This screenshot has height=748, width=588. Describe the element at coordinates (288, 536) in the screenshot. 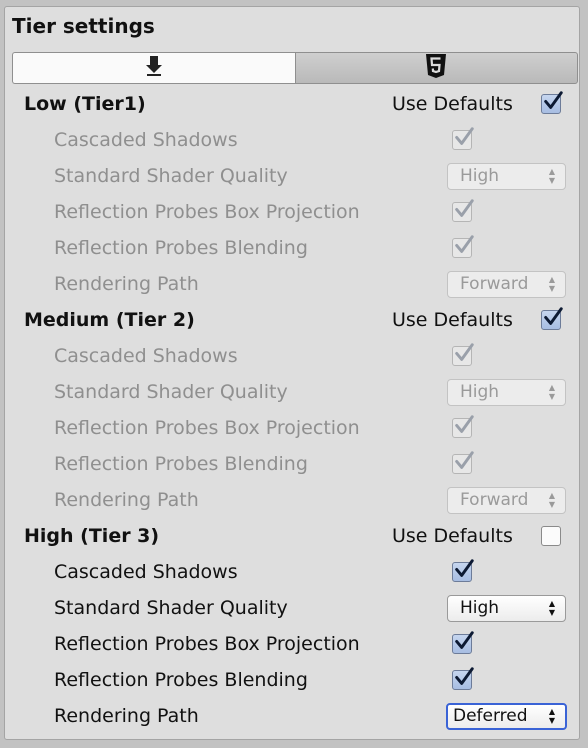

I see `tier-header: High (Tier 3) Use Defaults` at that location.